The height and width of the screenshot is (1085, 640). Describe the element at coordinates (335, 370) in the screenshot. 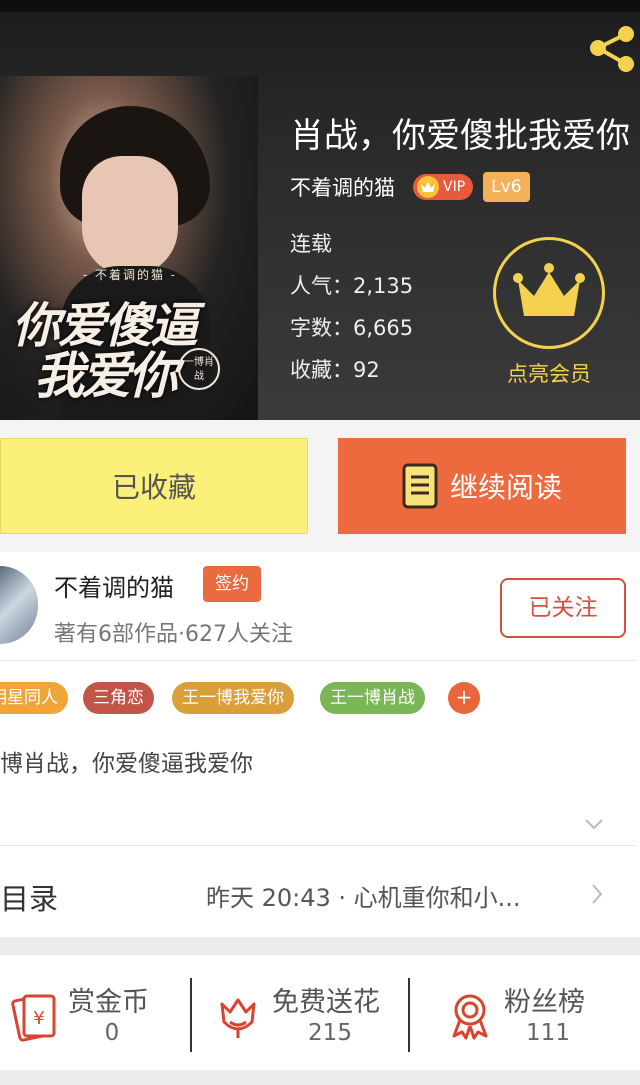

I see `favorites-stat: 收藏：92` at that location.